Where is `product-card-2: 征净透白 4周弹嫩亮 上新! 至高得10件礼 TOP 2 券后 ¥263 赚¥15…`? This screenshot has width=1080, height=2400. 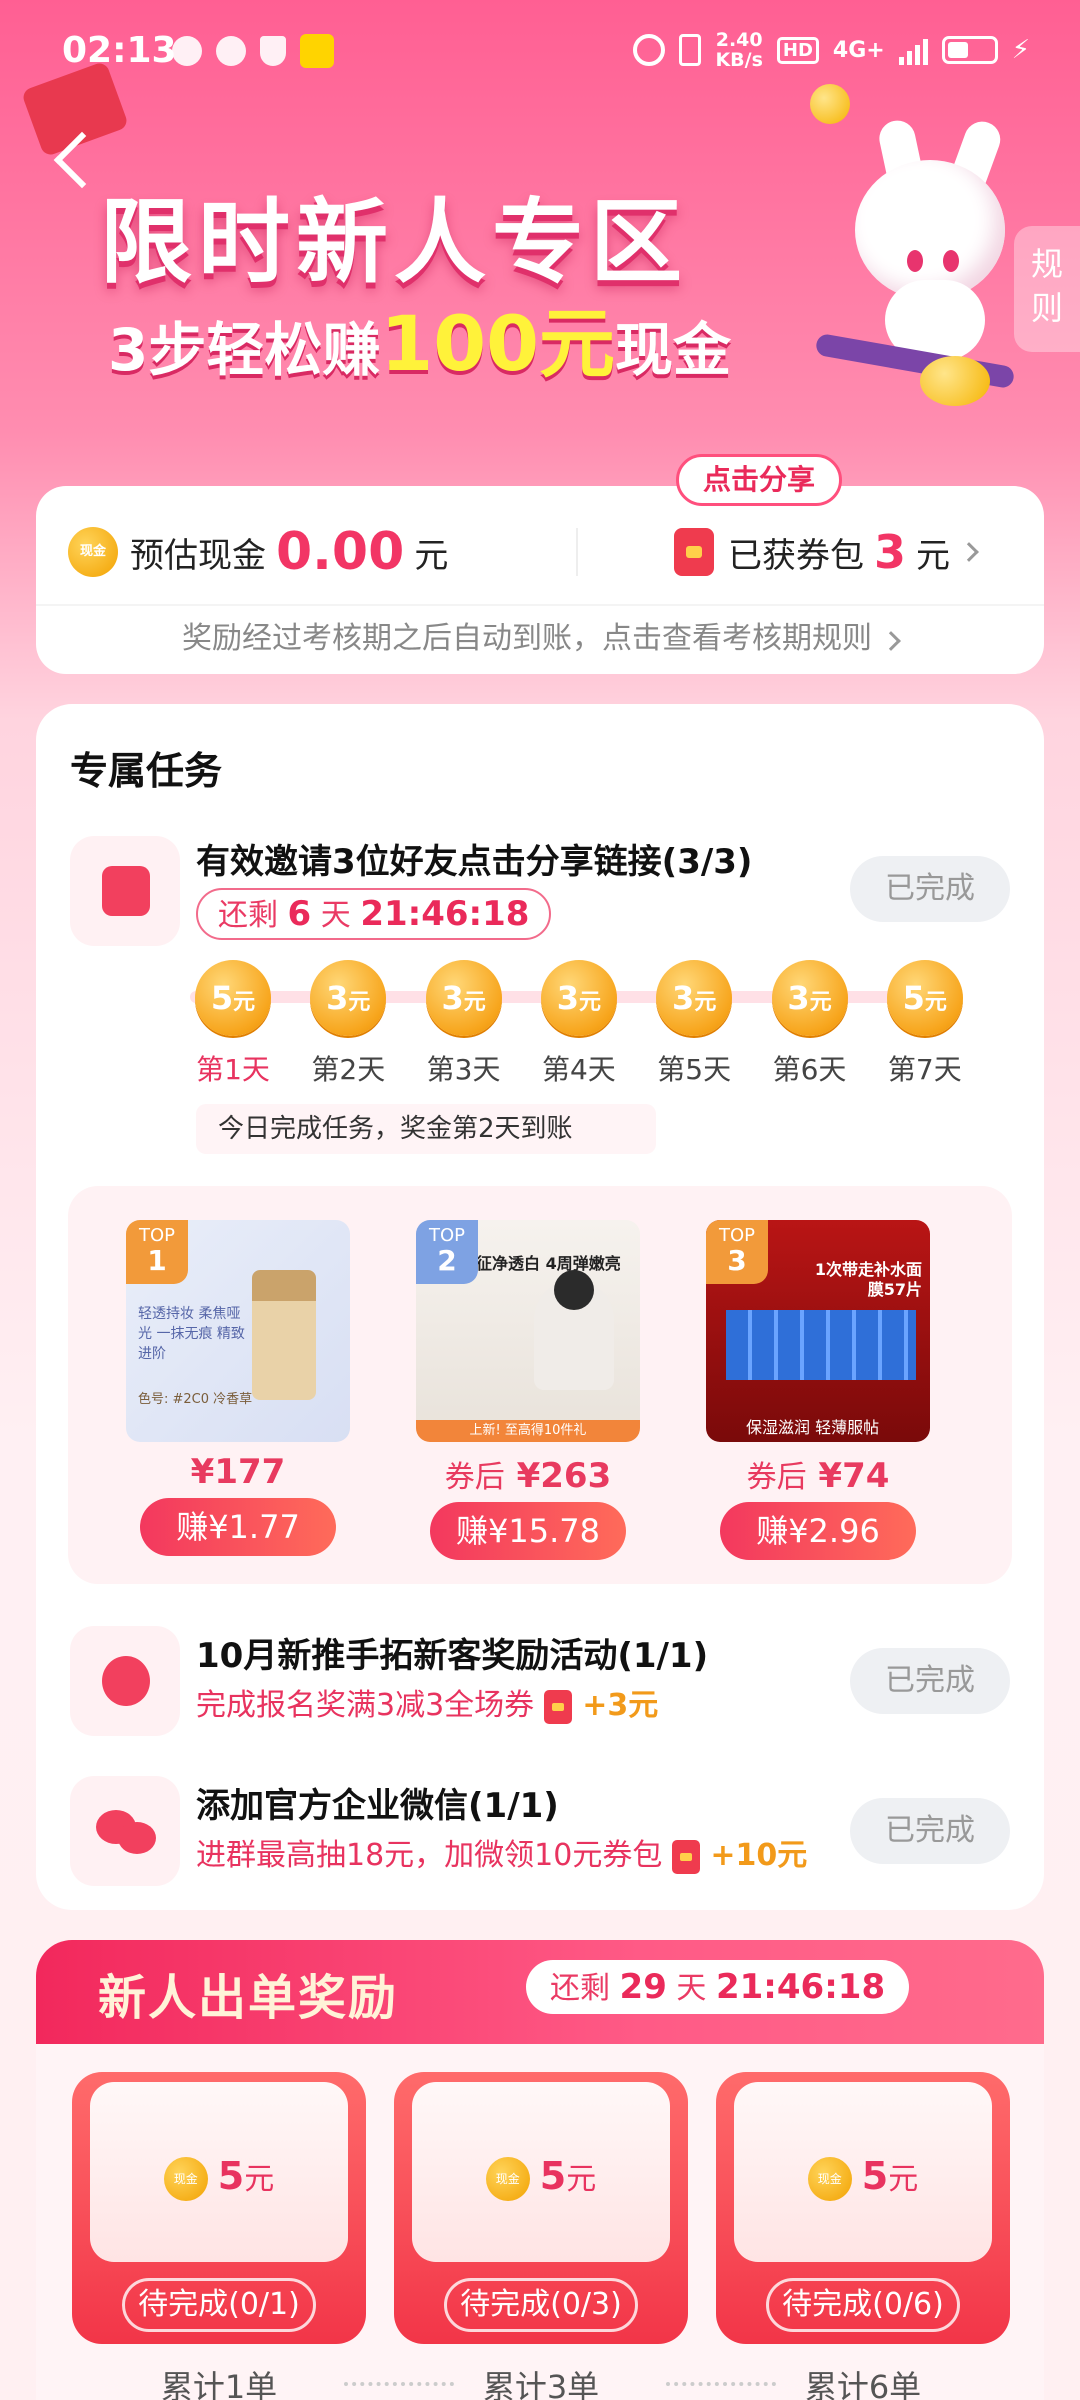
product-card-2: 征净透白 4周弹嫩亮 上新! 至高得10件礼 TOP 2 券后 ¥263 赚¥15… is located at coordinates (528, 1390).